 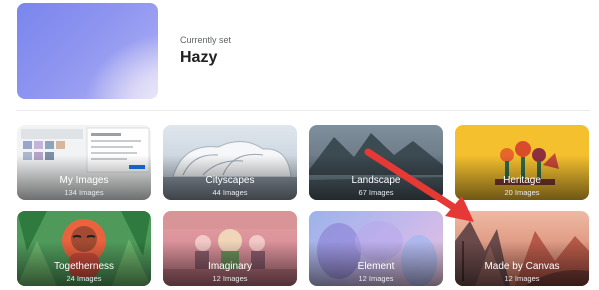 I want to click on collection-count: 44 Images, so click(x=230, y=192).